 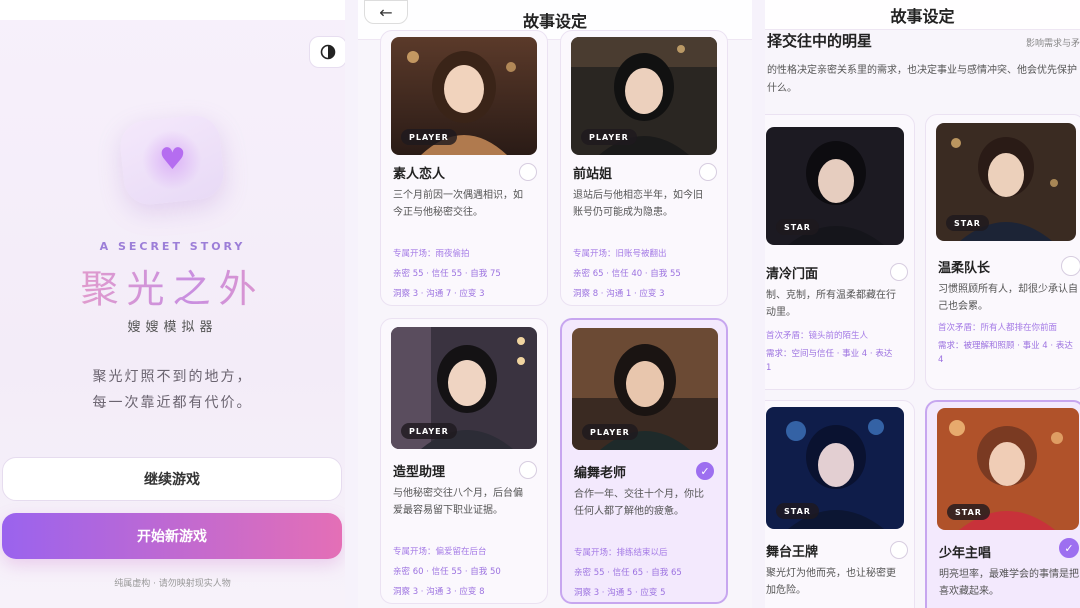 What do you see at coordinates (820, 41) in the screenshot?
I see `section-title: 择交往中的明星` at bounding box center [820, 41].